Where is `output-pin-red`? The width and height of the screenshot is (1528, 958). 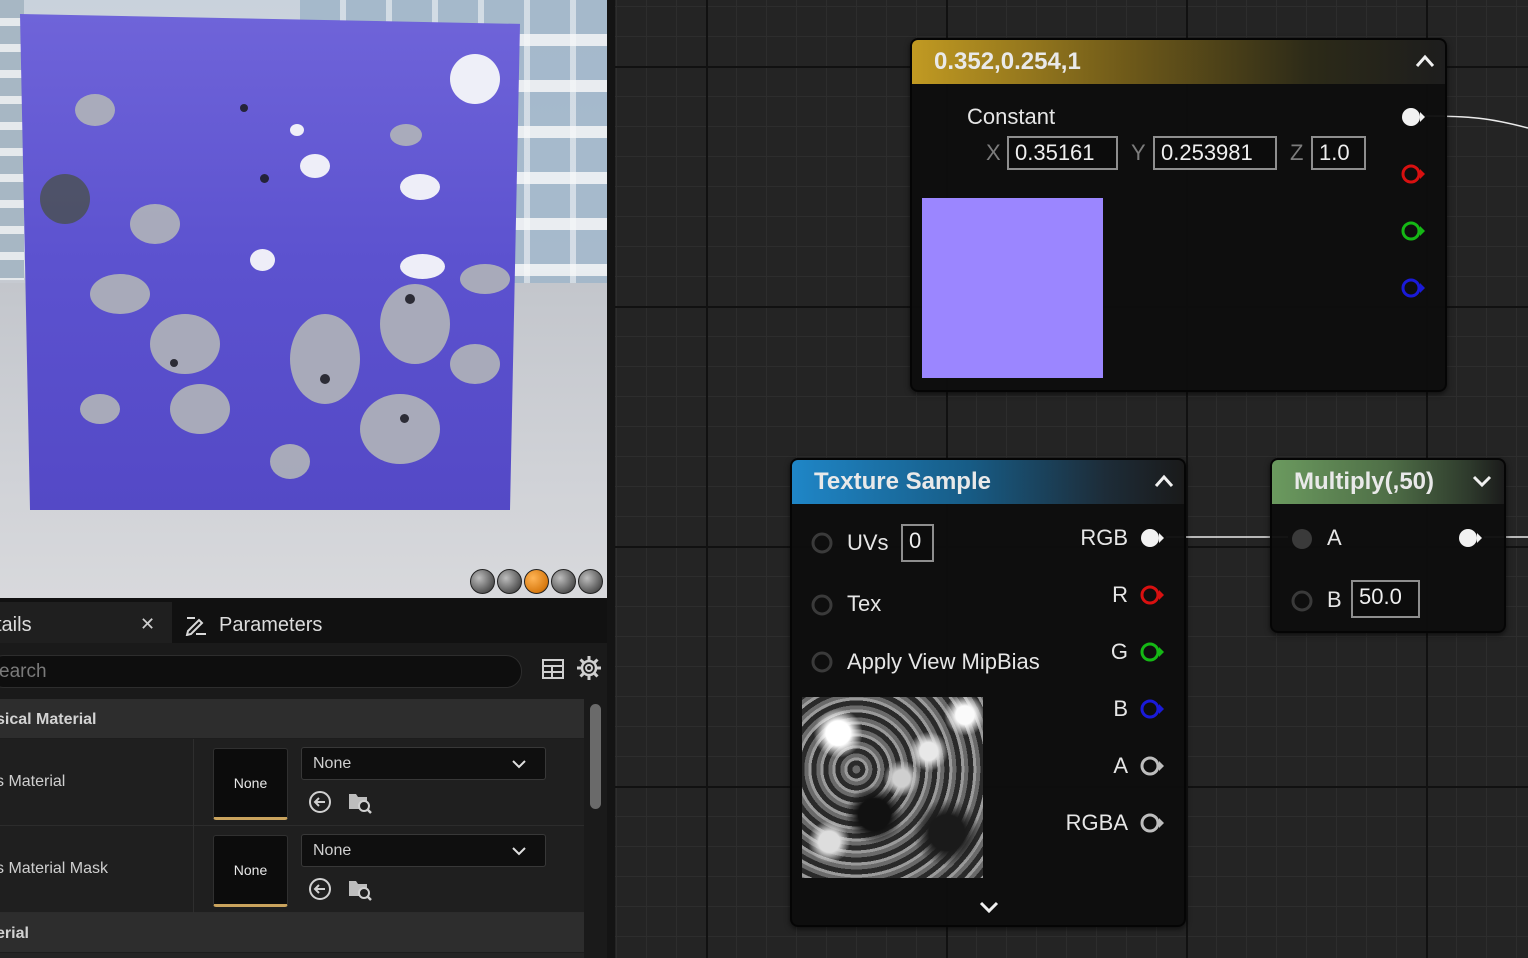
output-pin-red is located at coordinates (1413, 174).